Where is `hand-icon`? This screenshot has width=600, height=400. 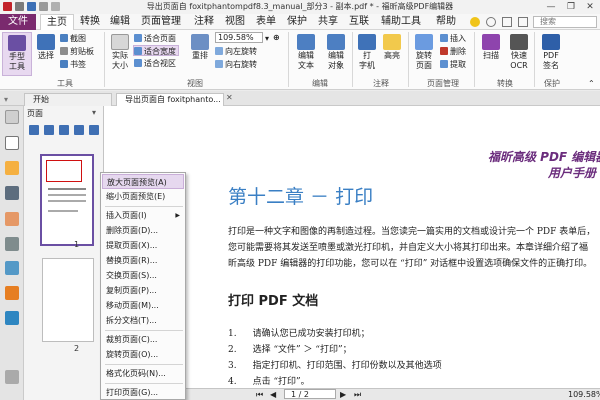
hand-icon is located at coordinates (17, 43).